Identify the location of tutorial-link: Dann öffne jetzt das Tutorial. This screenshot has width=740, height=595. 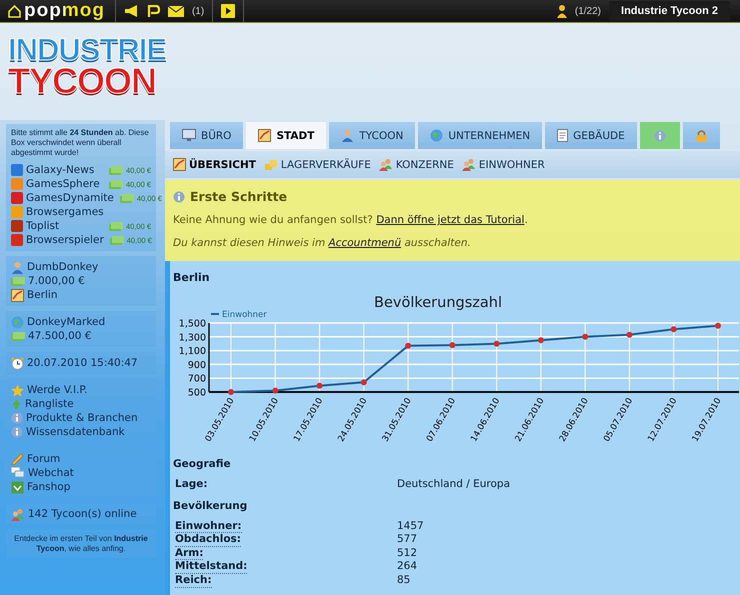
(450, 220).